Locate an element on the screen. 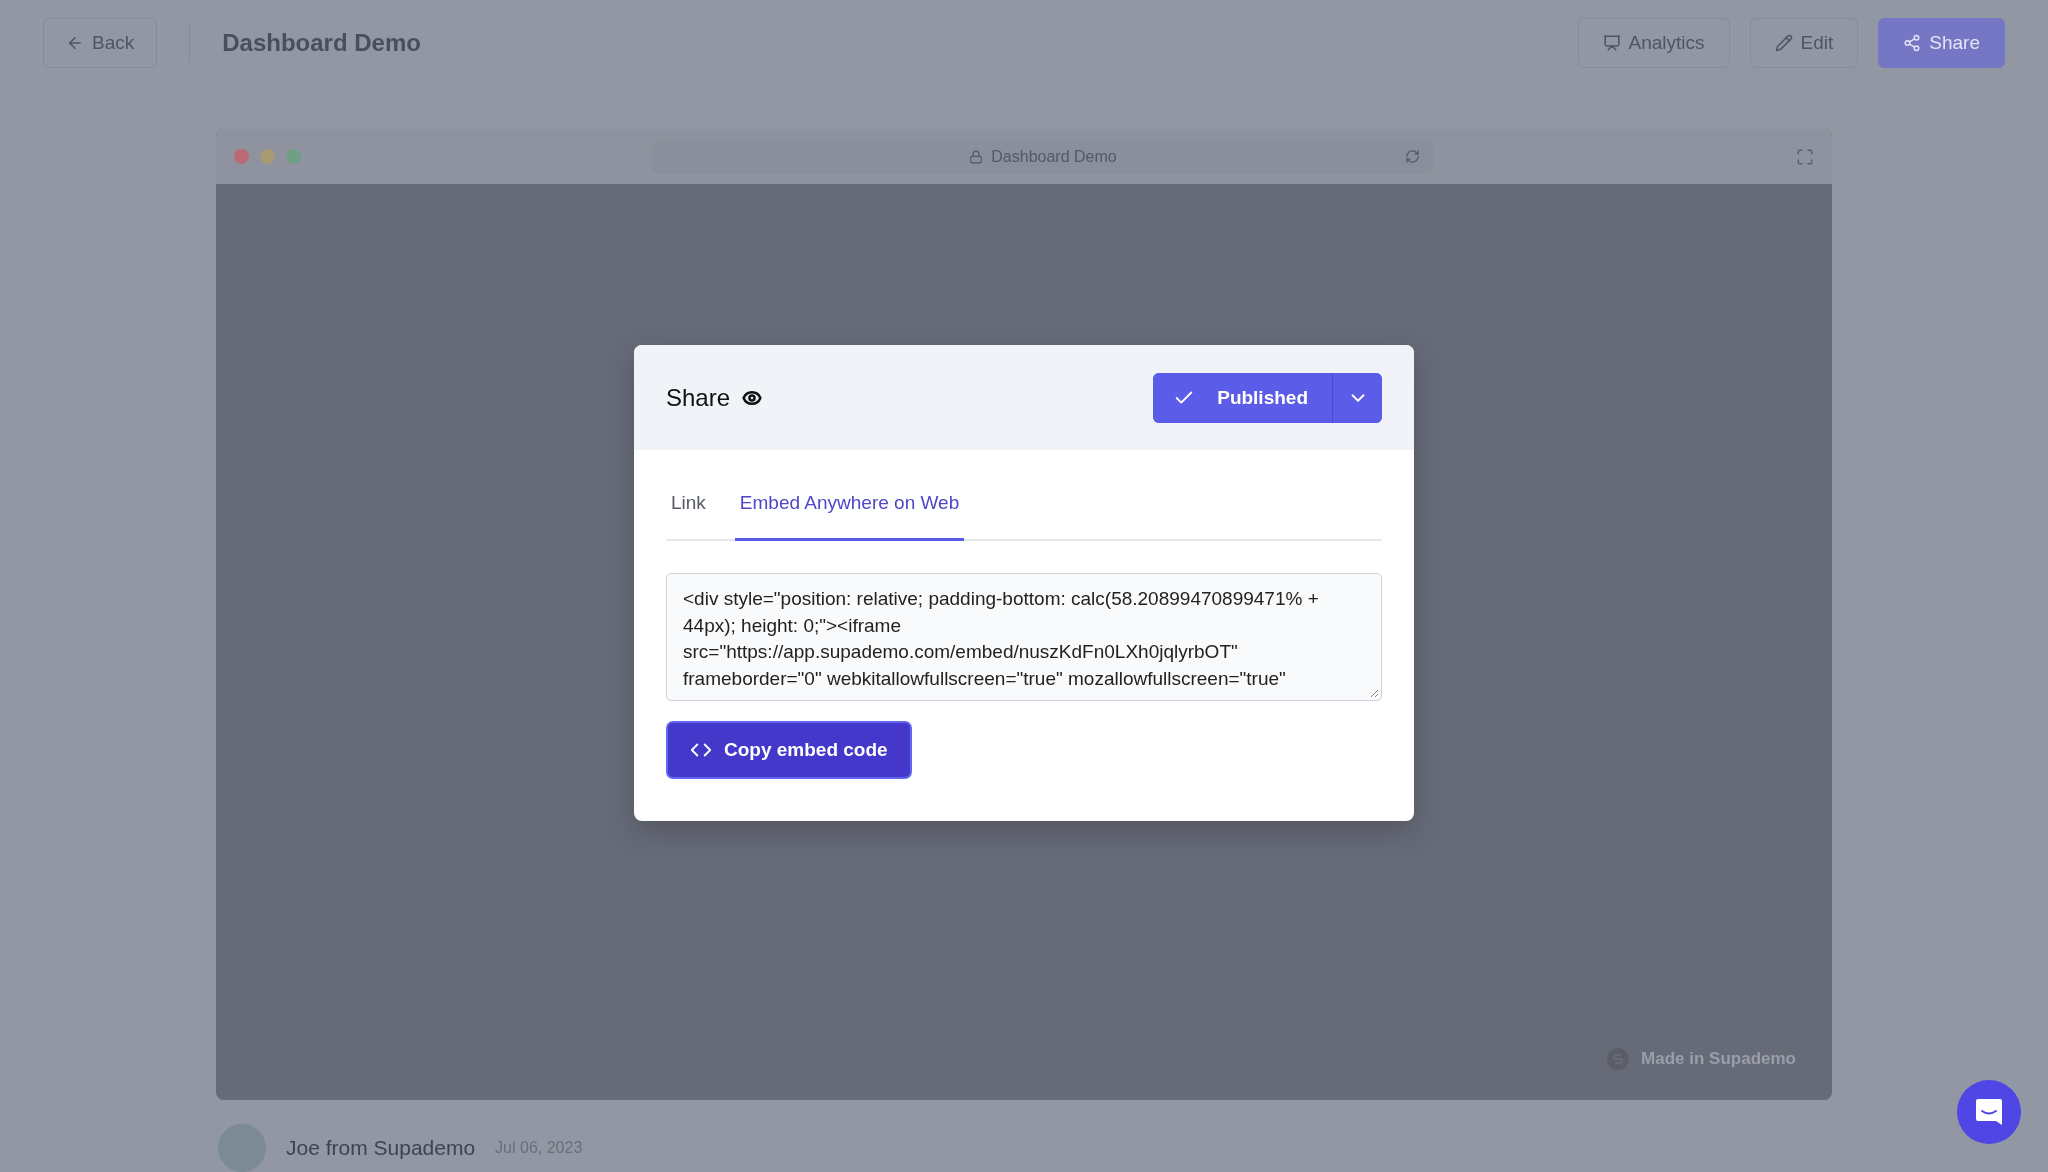 The height and width of the screenshot is (1172, 2048). author-name: Joe from Supademo is located at coordinates (381, 1148).